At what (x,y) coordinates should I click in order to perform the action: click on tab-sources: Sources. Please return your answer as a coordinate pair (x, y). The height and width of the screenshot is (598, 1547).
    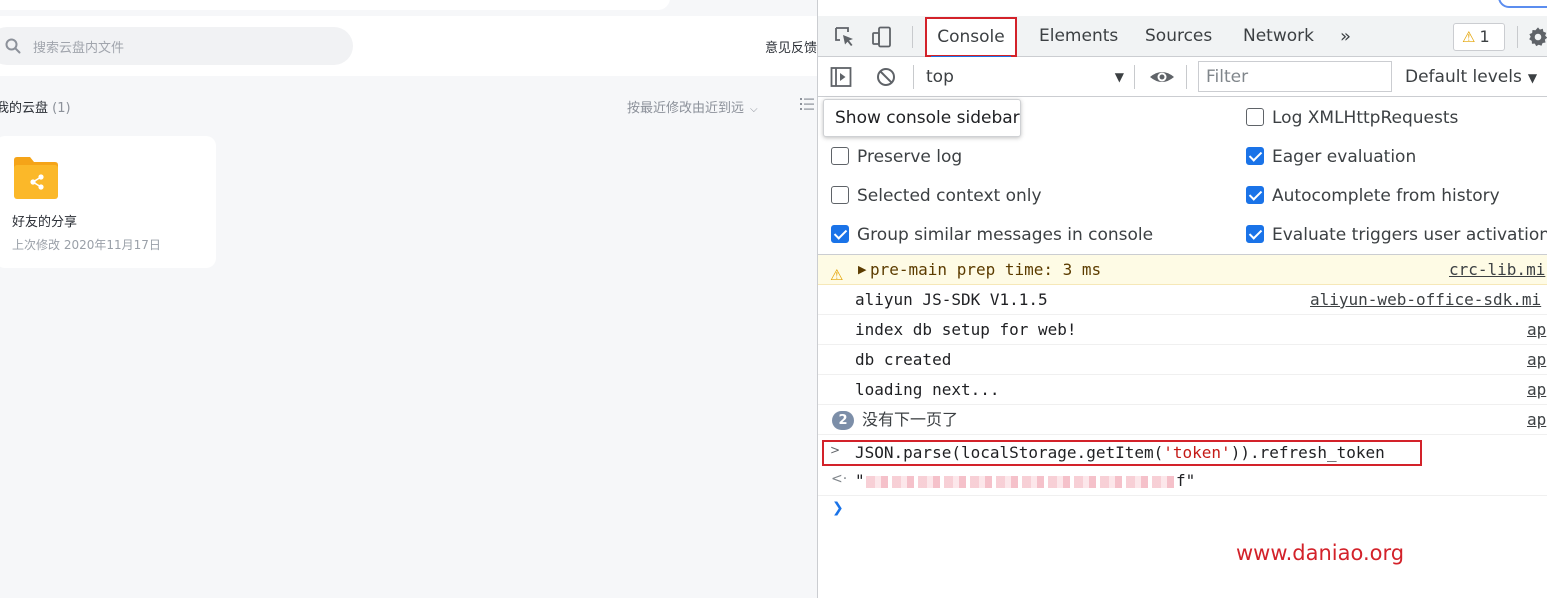
    Looking at the image, I should click on (1178, 36).